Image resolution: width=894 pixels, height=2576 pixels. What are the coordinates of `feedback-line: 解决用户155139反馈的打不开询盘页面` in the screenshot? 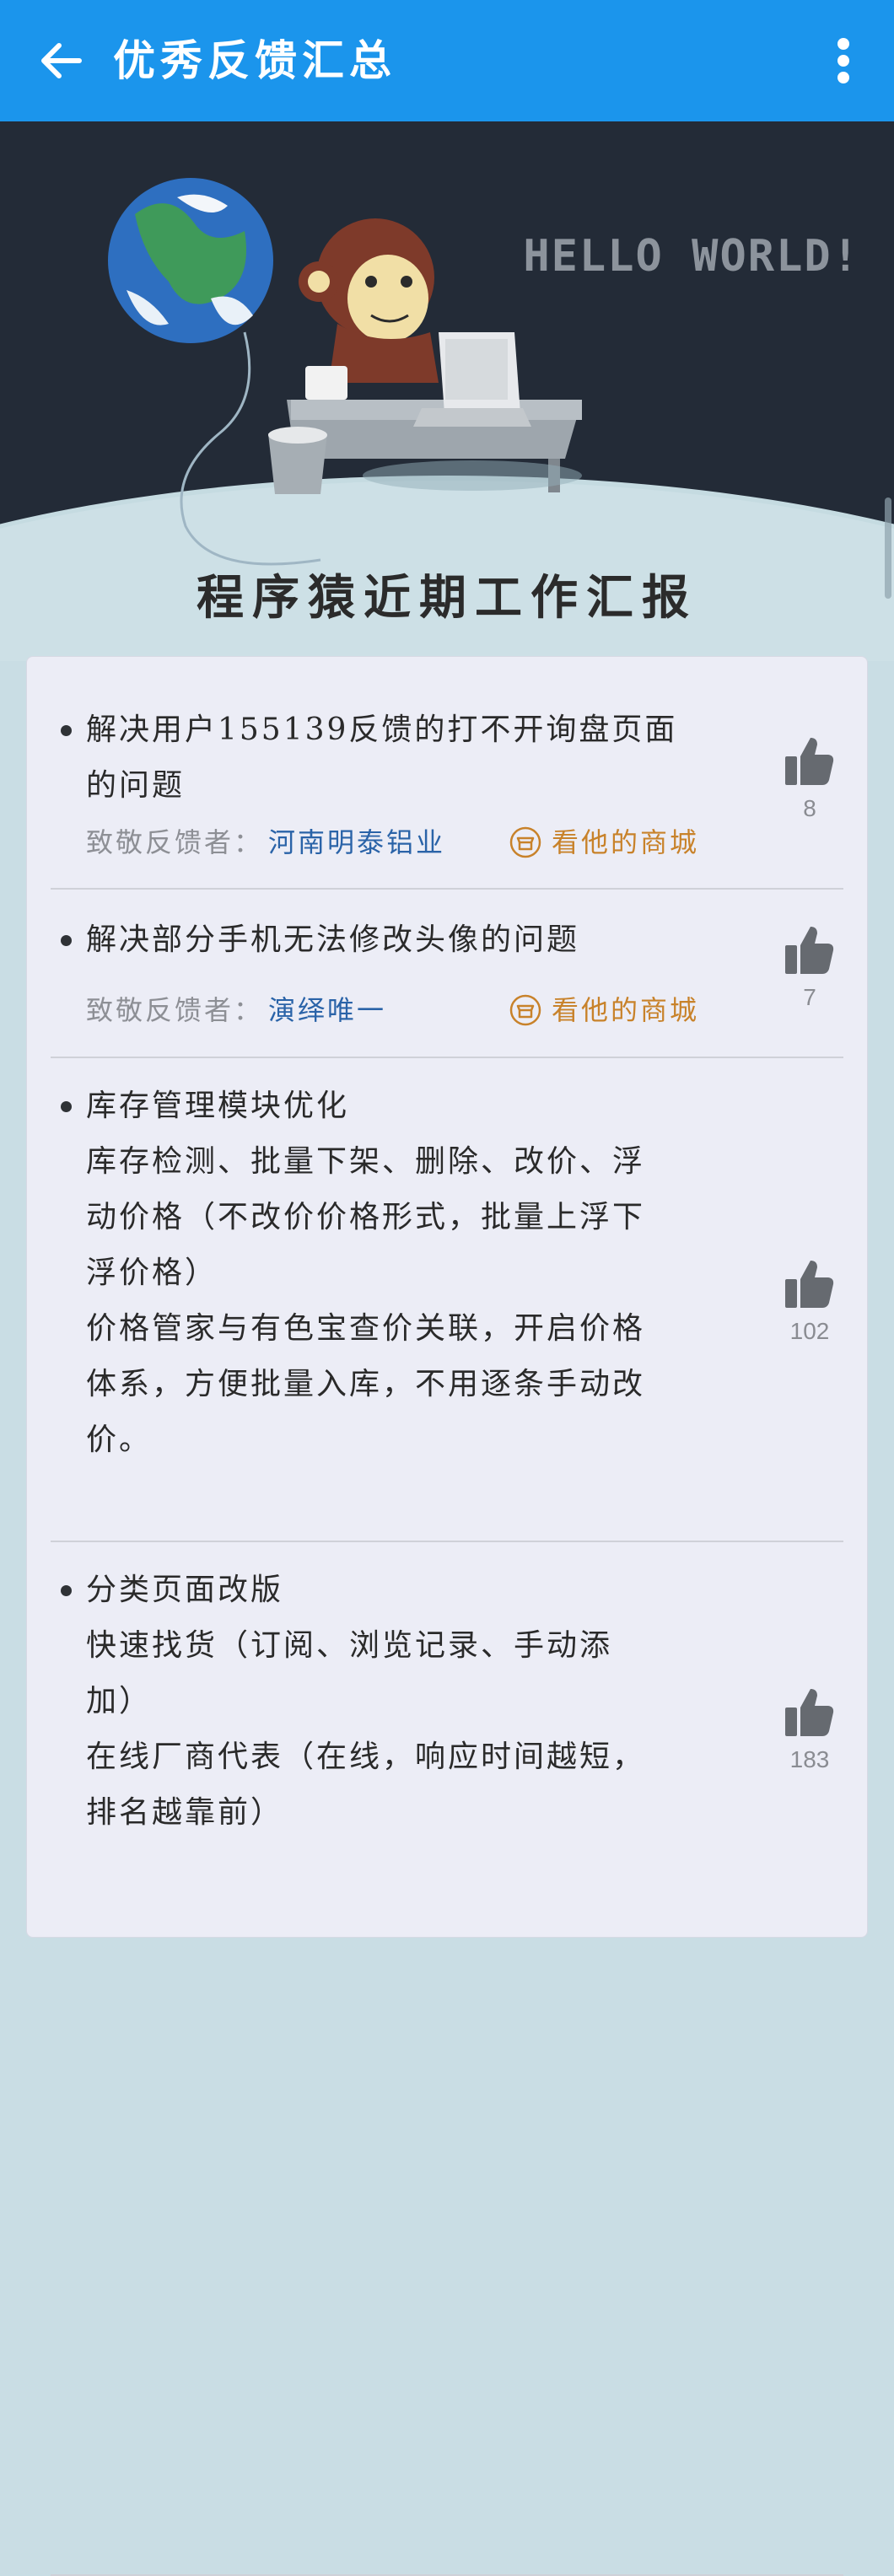 It's located at (382, 730).